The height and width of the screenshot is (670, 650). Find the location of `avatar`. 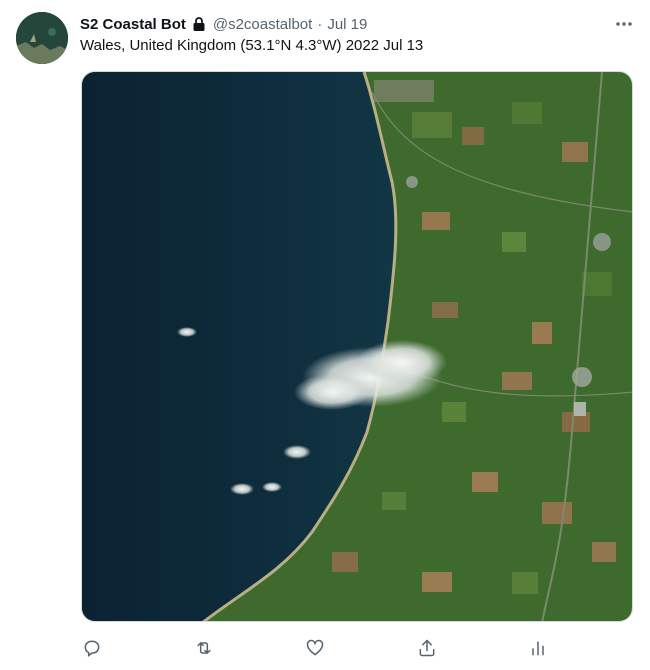

avatar is located at coordinates (42, 38).